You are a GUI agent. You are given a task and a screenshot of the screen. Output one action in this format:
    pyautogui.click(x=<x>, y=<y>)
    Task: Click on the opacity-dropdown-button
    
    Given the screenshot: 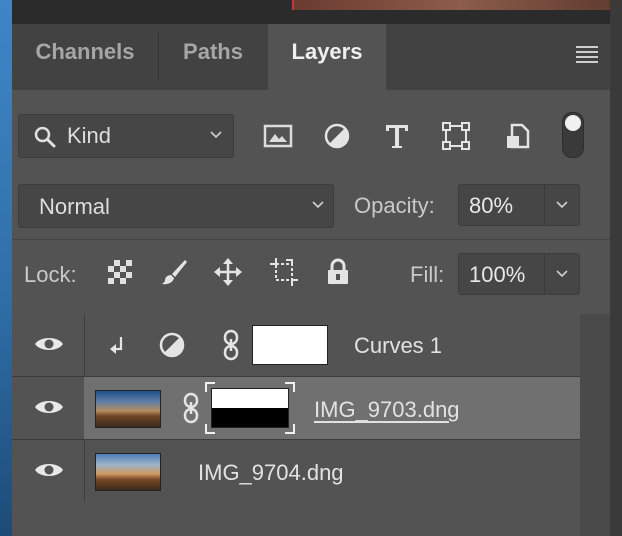 What is the action you would take?
    pyautogui.click(x=561, y=205)
    